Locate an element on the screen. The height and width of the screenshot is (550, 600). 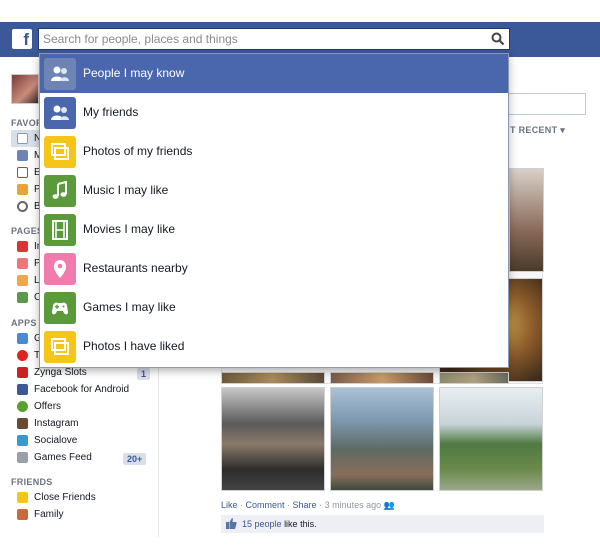
games-feed-icon is located at coordinates (22, 457).